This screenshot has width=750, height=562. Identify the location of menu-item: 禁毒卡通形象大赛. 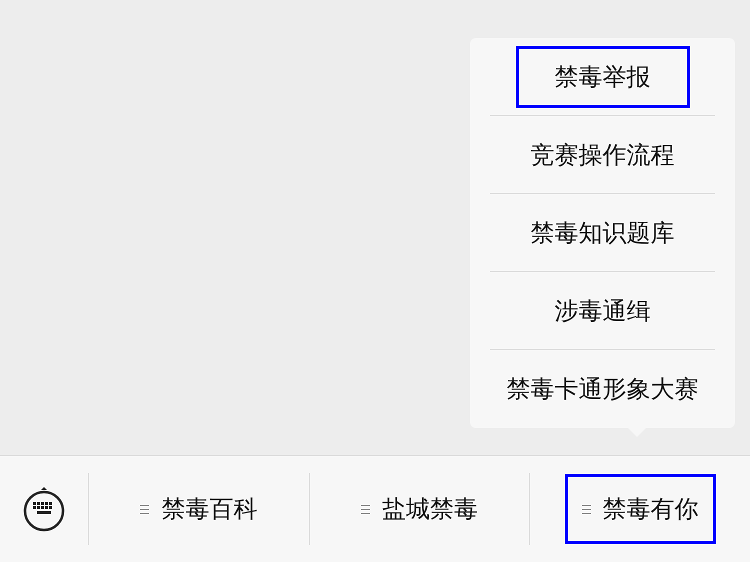
(603, 389).